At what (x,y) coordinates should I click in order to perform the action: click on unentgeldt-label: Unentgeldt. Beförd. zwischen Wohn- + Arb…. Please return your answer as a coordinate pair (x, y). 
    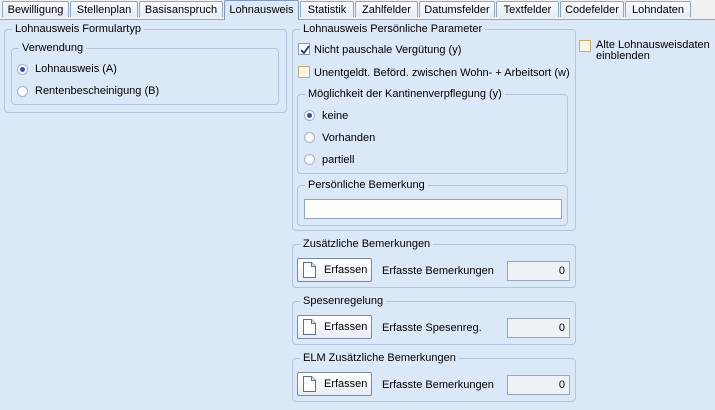
    Looking at the image, I should click on (442, 73).